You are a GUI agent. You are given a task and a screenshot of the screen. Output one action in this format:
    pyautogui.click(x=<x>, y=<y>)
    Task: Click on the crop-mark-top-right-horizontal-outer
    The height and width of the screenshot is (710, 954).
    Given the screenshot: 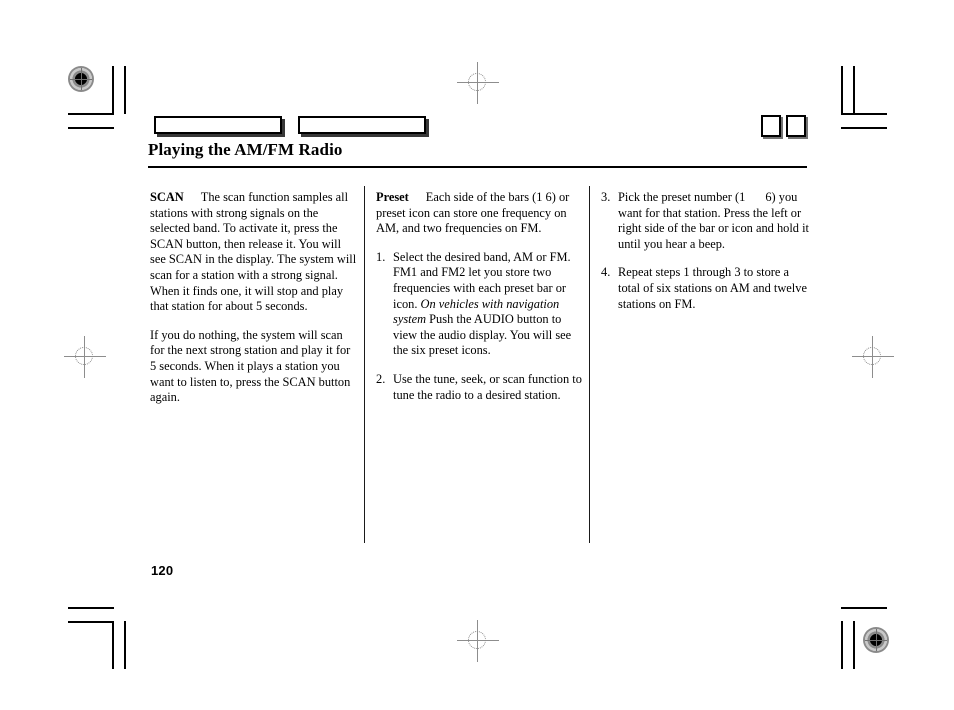 What is the action you would take?
    pyautogui.click(x=864, y=128)
    